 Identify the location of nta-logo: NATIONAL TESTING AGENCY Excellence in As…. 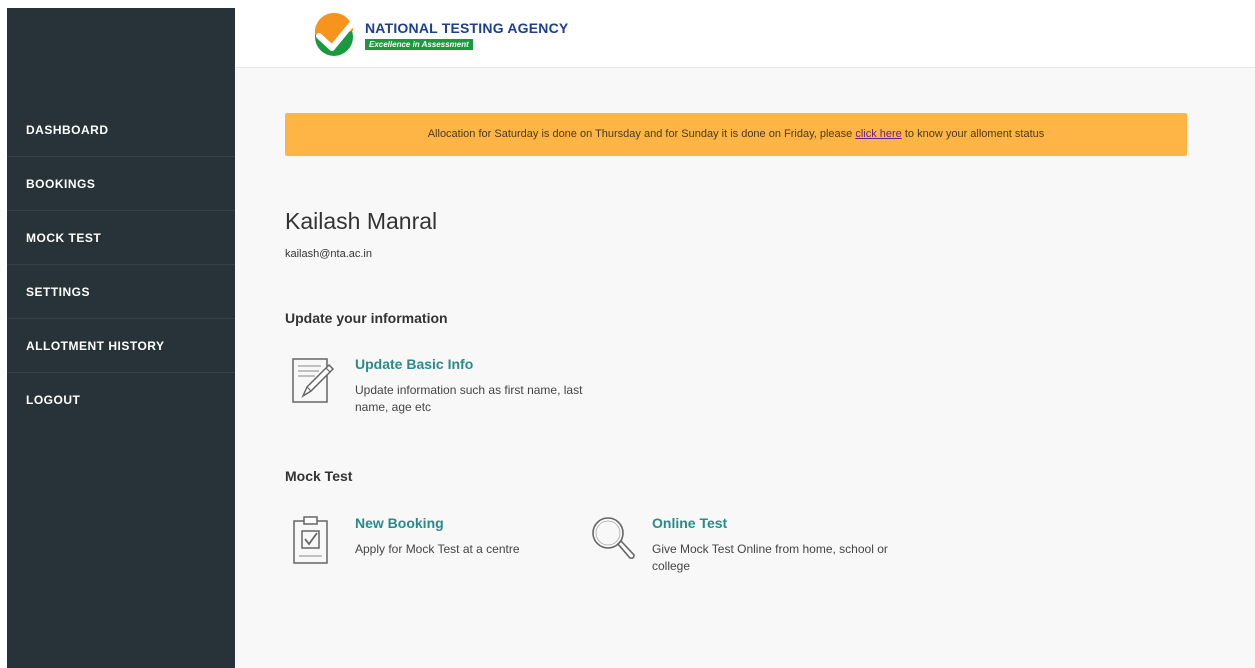
(439, 37).